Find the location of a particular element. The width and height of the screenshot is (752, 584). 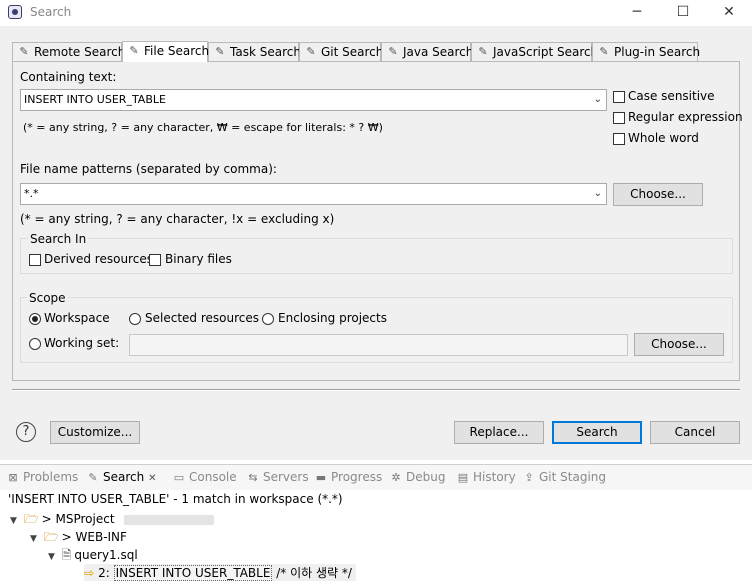

plugin-search-icon: ✎ is located at coordinates (604, 51).